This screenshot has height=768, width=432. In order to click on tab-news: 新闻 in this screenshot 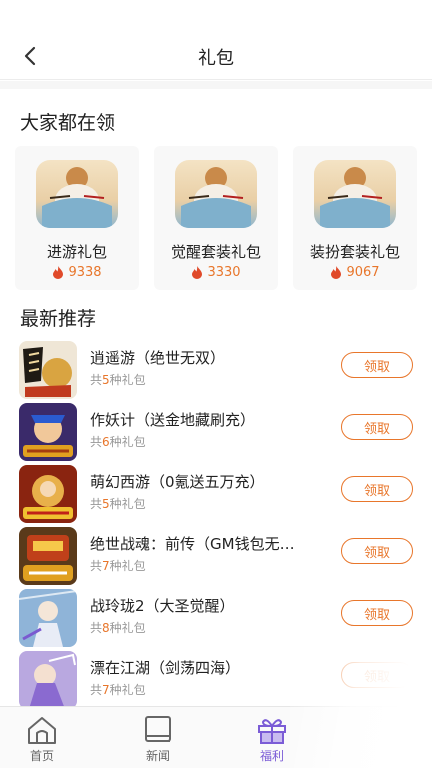, I will do `click(158, 737)`.